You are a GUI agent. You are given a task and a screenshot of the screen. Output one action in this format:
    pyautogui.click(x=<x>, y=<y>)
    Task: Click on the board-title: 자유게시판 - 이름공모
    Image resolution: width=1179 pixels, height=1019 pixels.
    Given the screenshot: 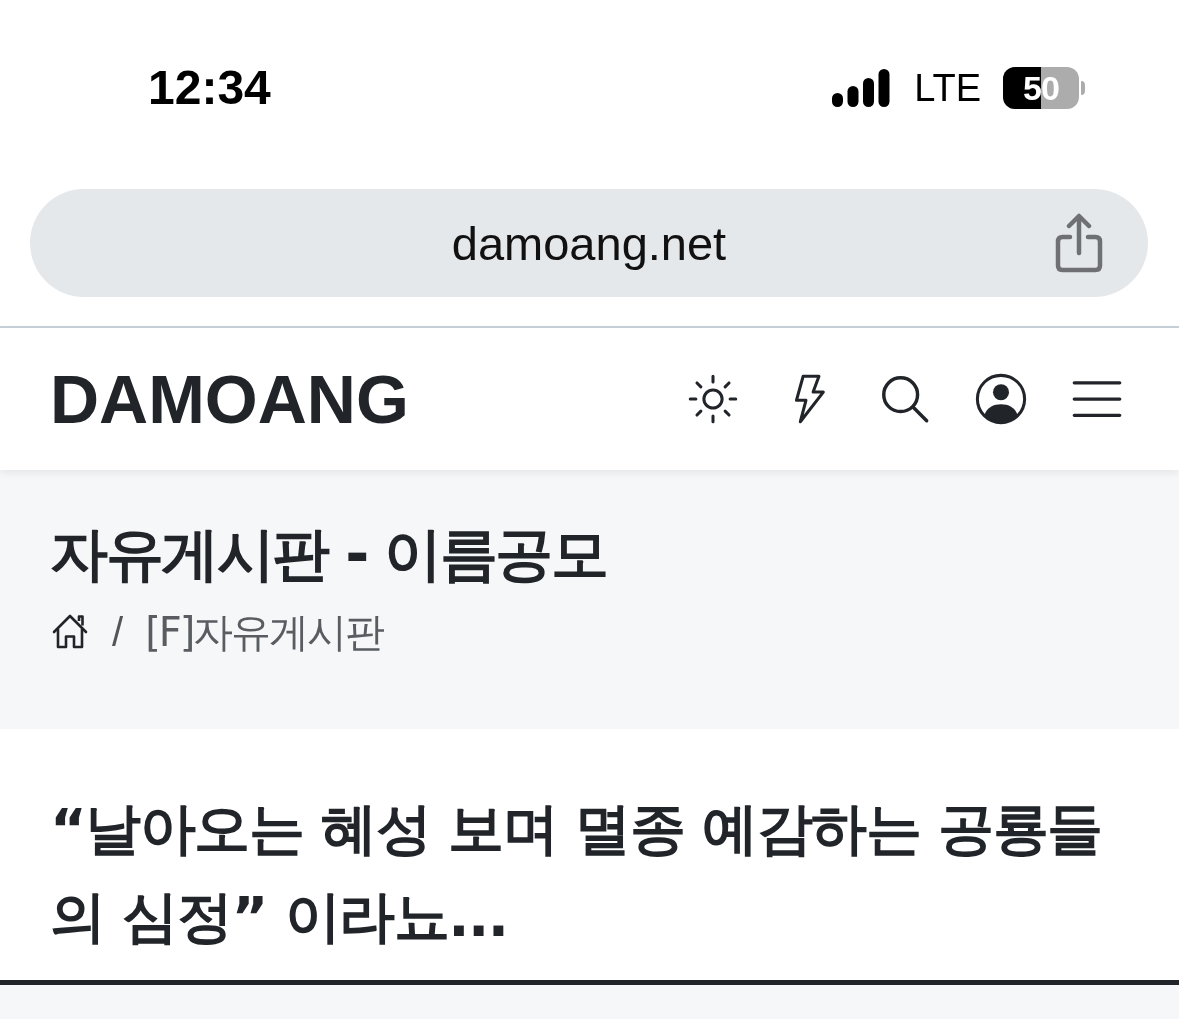 What is the action you would take?
    pyautogui.click(x=329, y=554)
    